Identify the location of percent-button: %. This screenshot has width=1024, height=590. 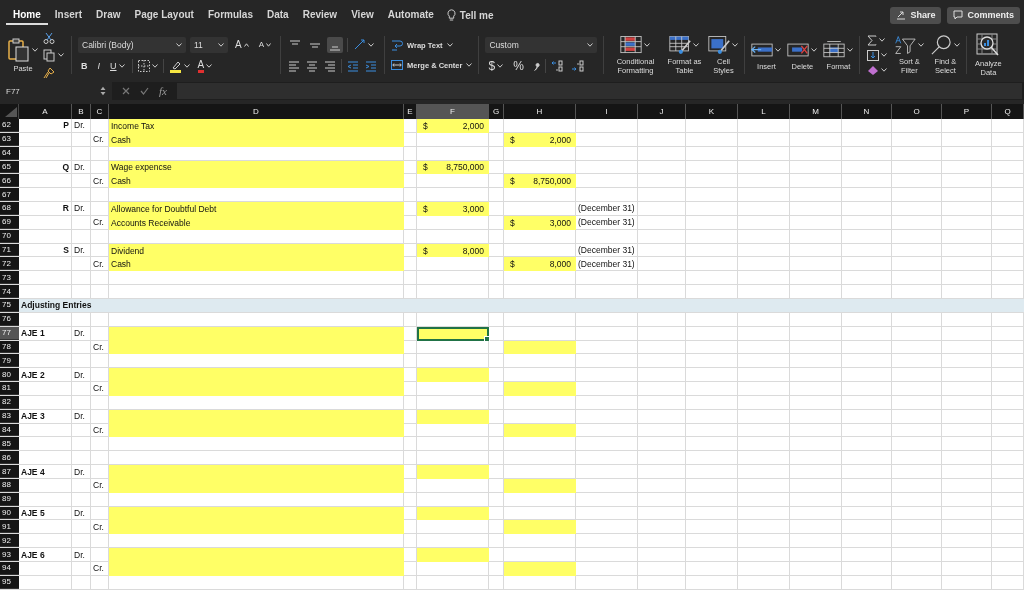
(518, 66).